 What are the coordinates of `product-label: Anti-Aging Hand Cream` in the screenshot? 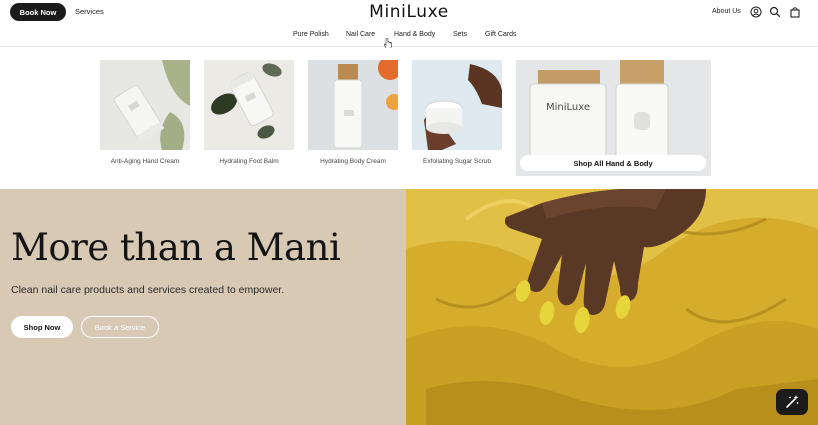 It's located at (145, 161).